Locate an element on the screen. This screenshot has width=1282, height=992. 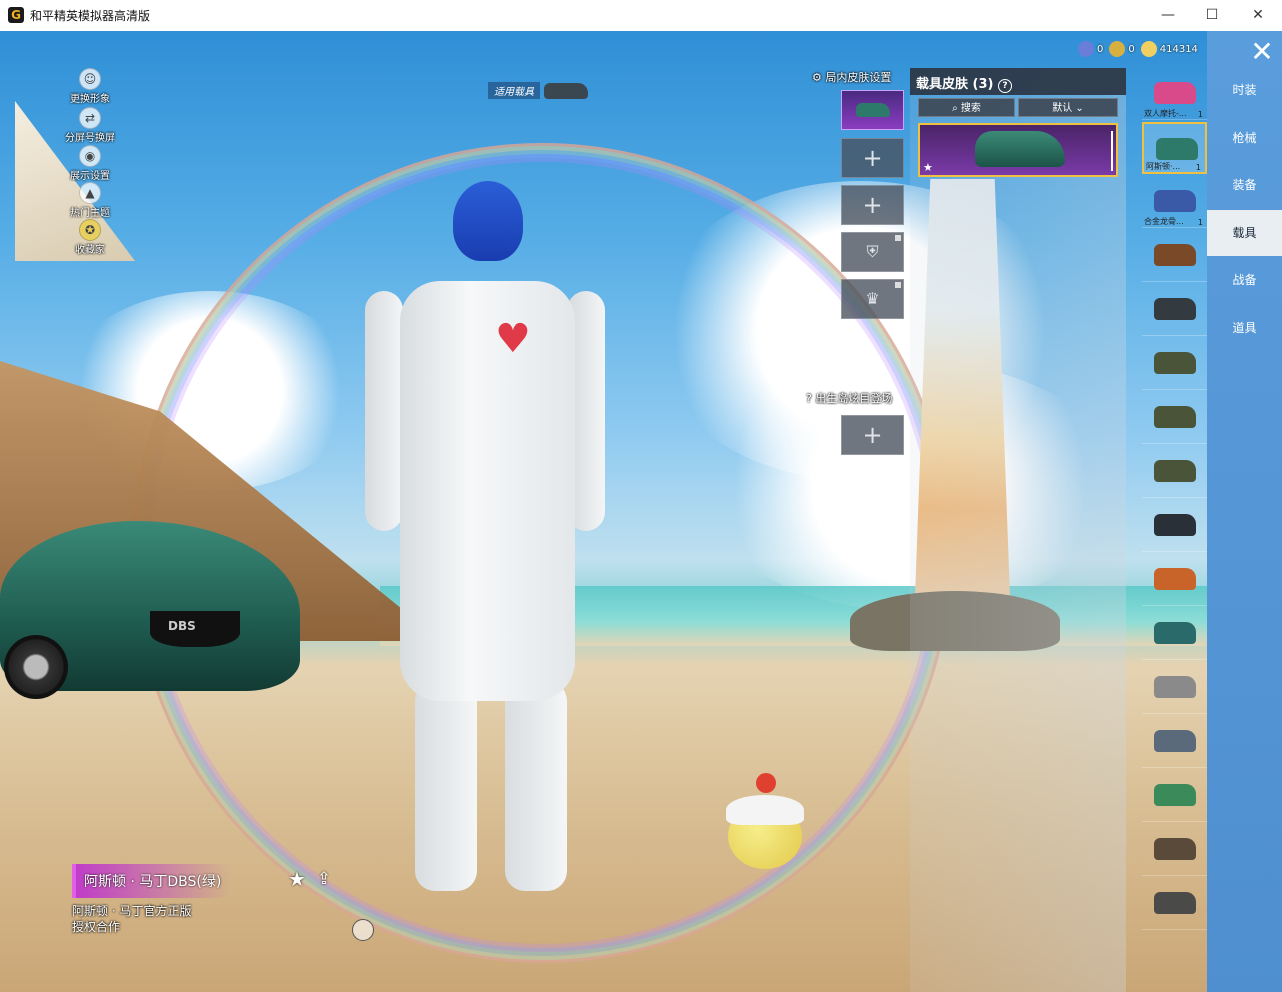
motorcycle-icon is located at coordinates (1175, 93).